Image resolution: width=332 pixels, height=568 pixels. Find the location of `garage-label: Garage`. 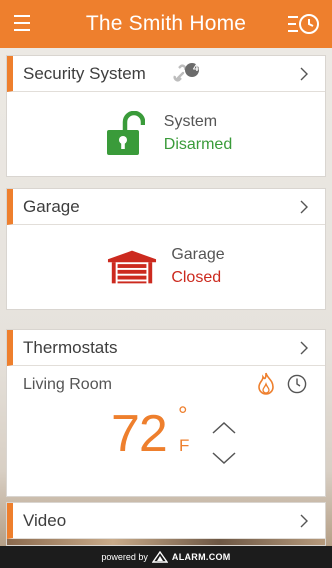

garage-label: Garage is located at coordinates (198, 254).